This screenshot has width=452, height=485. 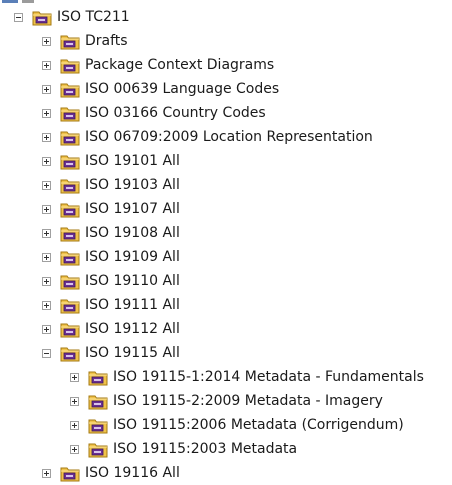 I want to click on tree-node-iso-19108: ISO 19108 All, so click(x=111, y=233).